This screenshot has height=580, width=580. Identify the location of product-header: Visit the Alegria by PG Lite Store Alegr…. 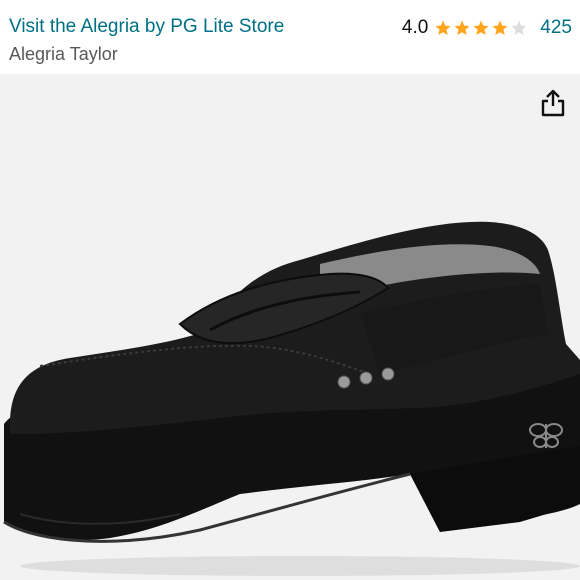
(290, 37).